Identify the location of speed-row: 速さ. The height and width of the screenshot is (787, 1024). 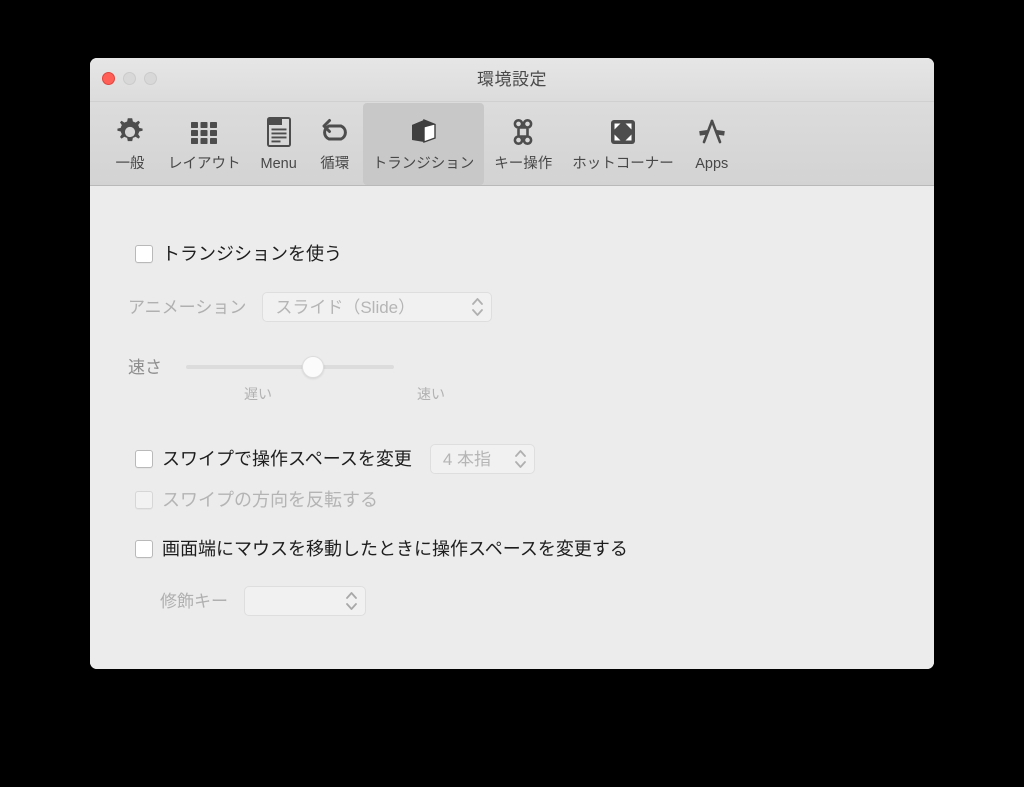
(261, 367).